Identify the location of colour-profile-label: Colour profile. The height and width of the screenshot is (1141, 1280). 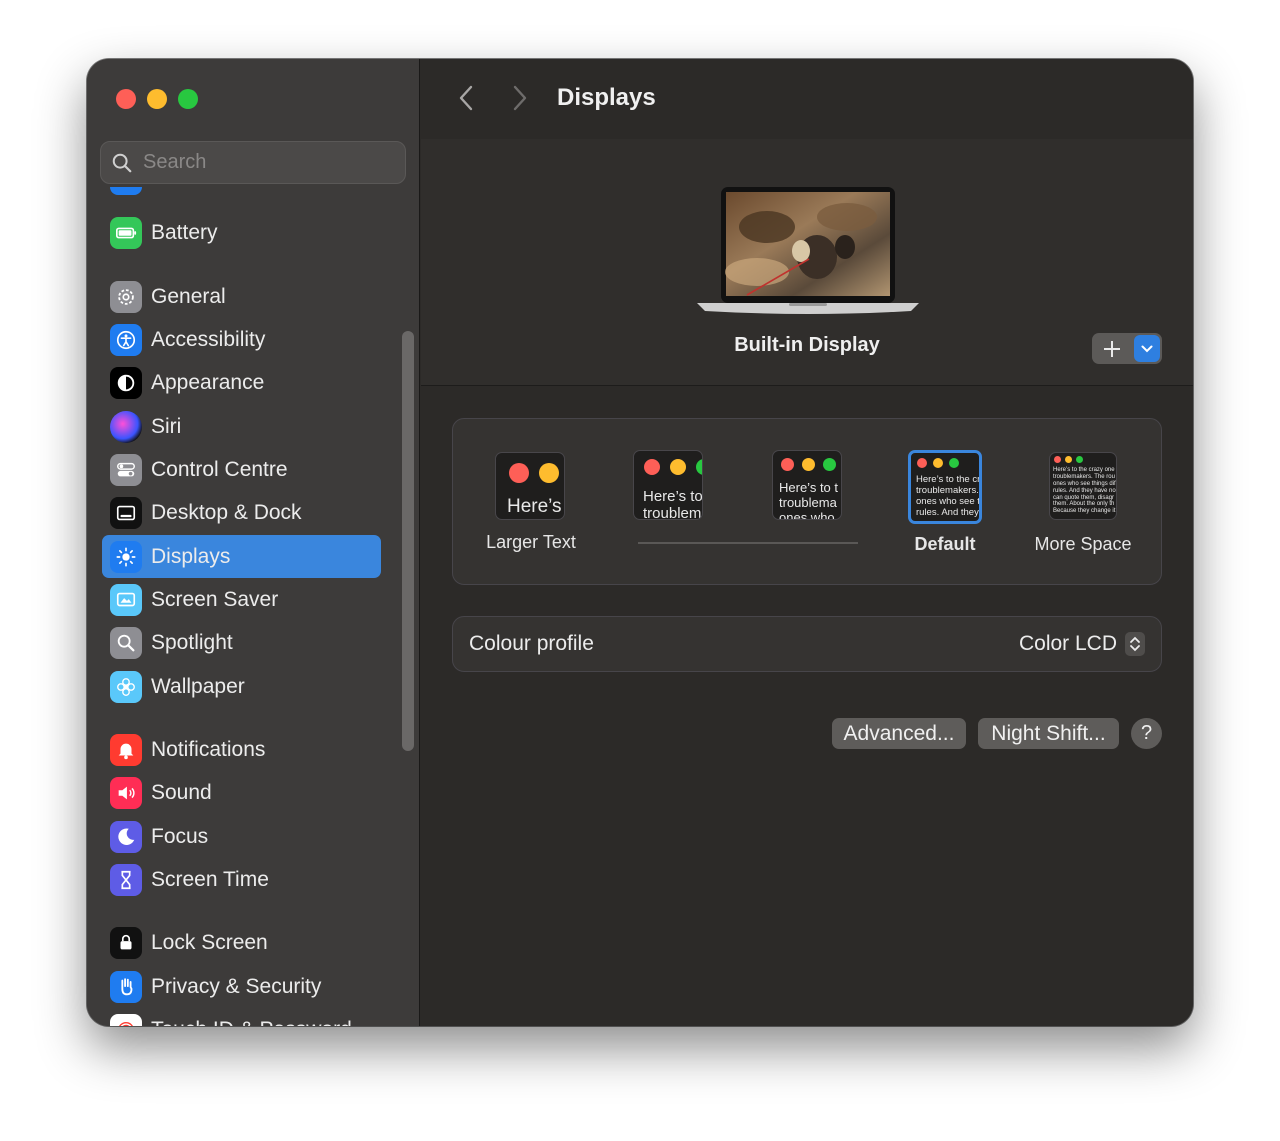
(531, 643).